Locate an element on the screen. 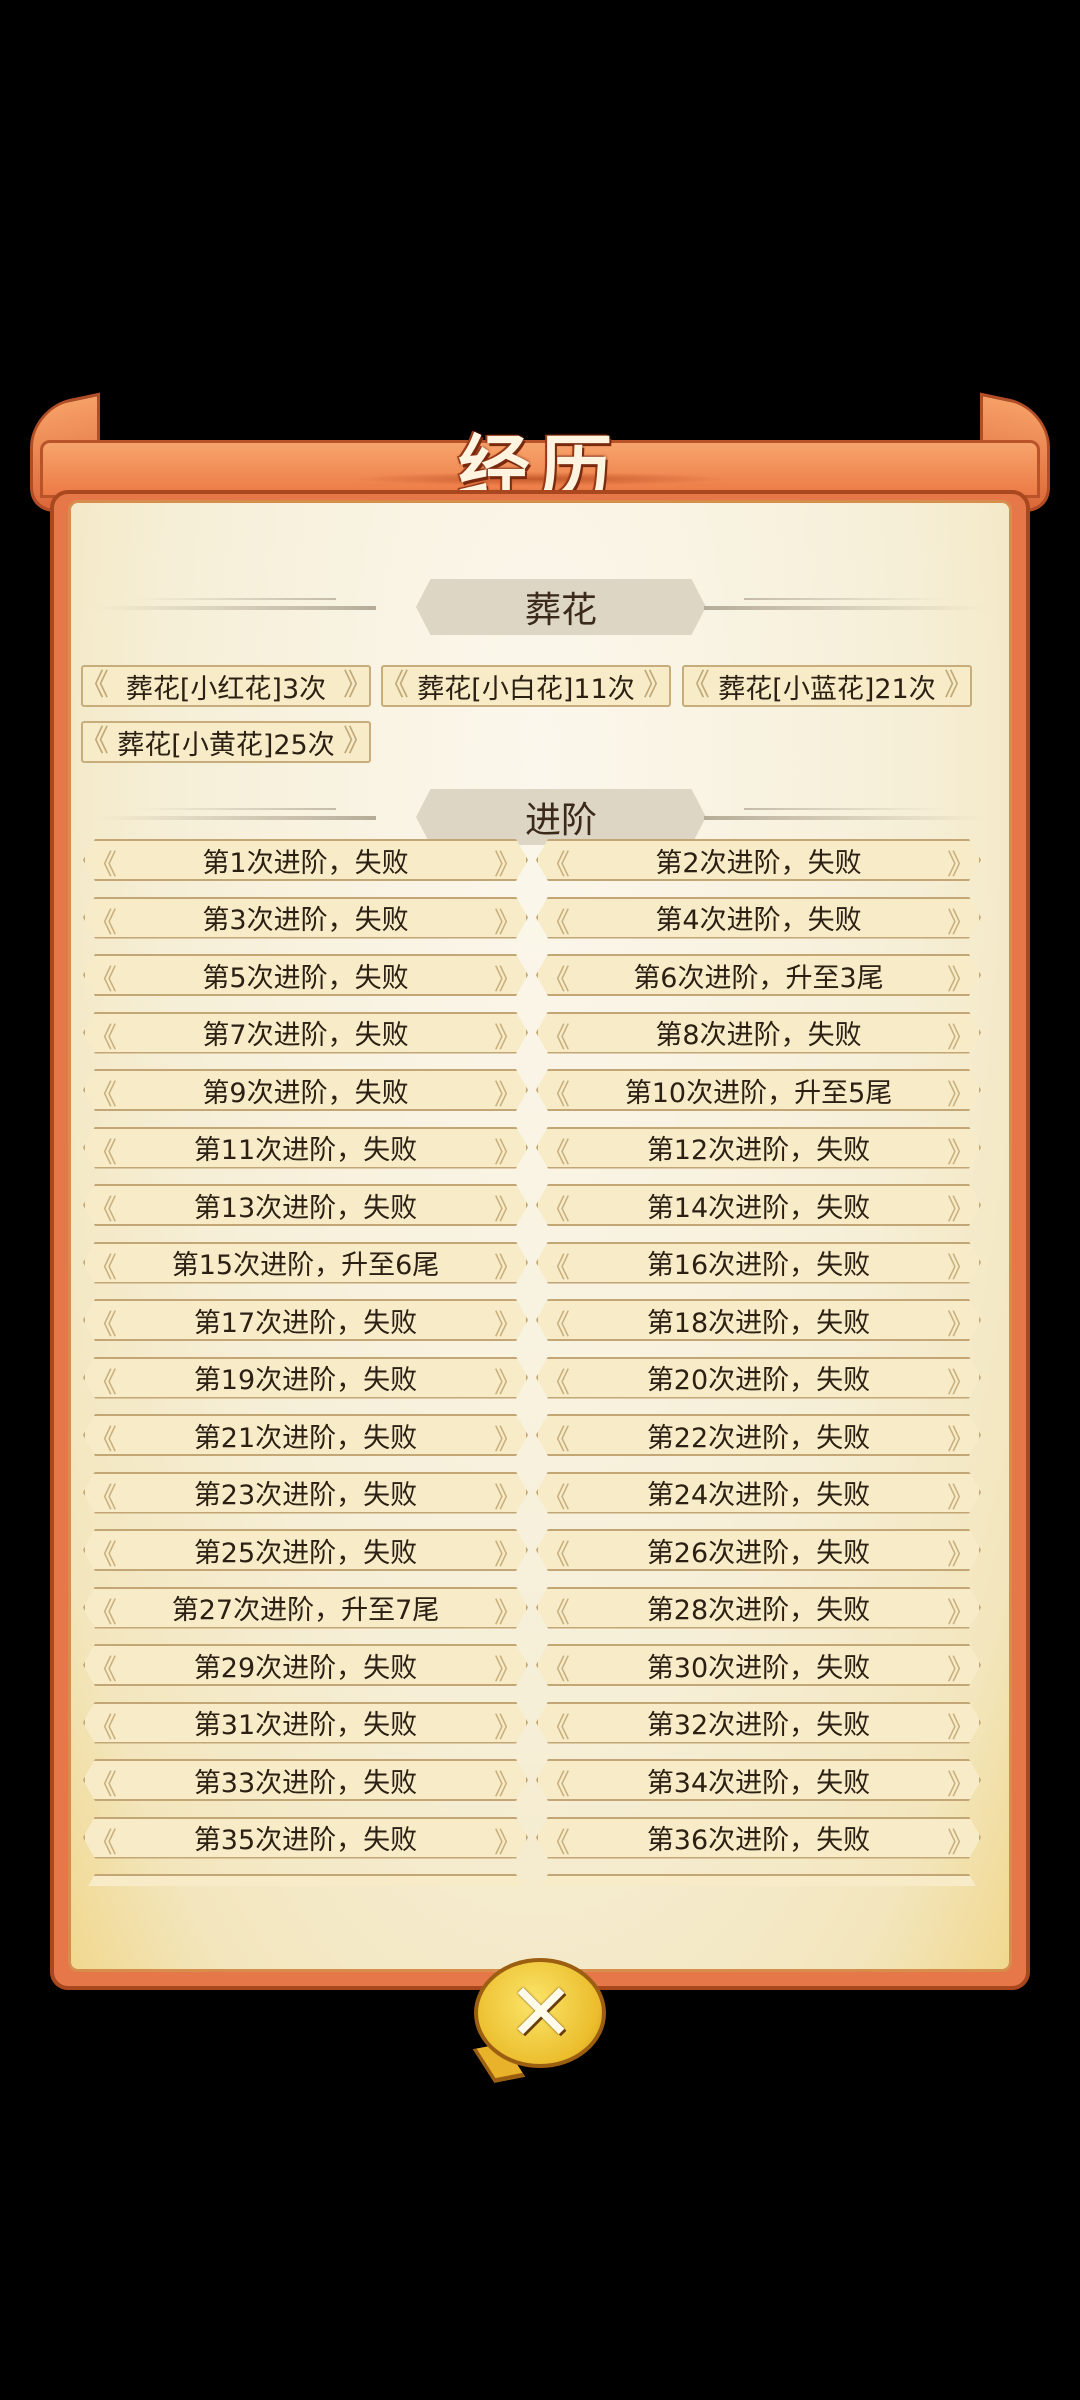 Image resolution: width=1080 pixels, height=2400 pixels. advance-record-item: 《 第26次进阶，失败 》 is located at coordinates (758, 1550).